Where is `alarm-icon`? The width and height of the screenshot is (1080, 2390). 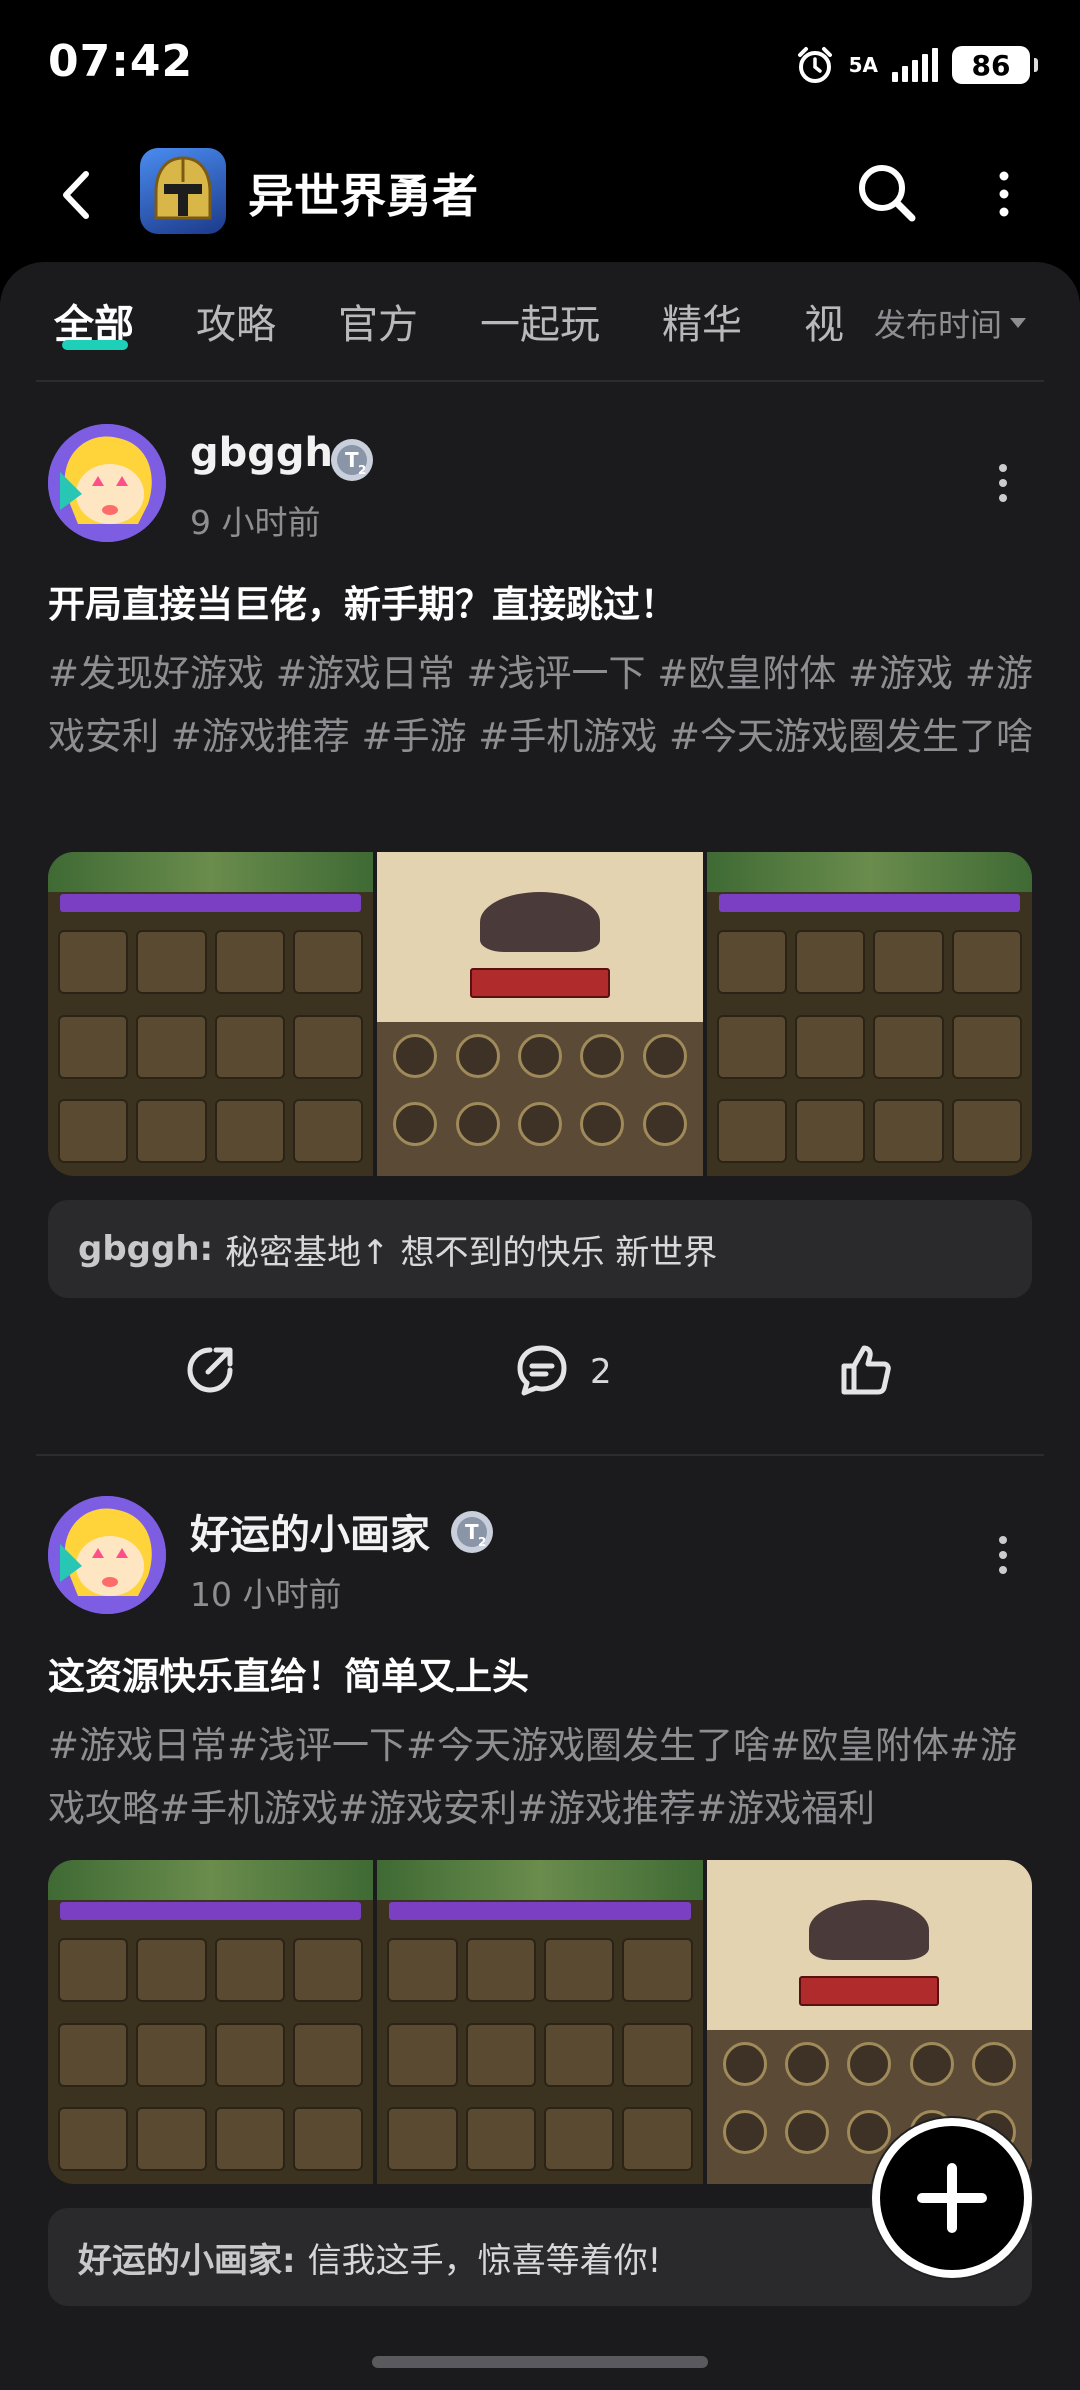
alarm-icon is located at coordinates (814, 65).